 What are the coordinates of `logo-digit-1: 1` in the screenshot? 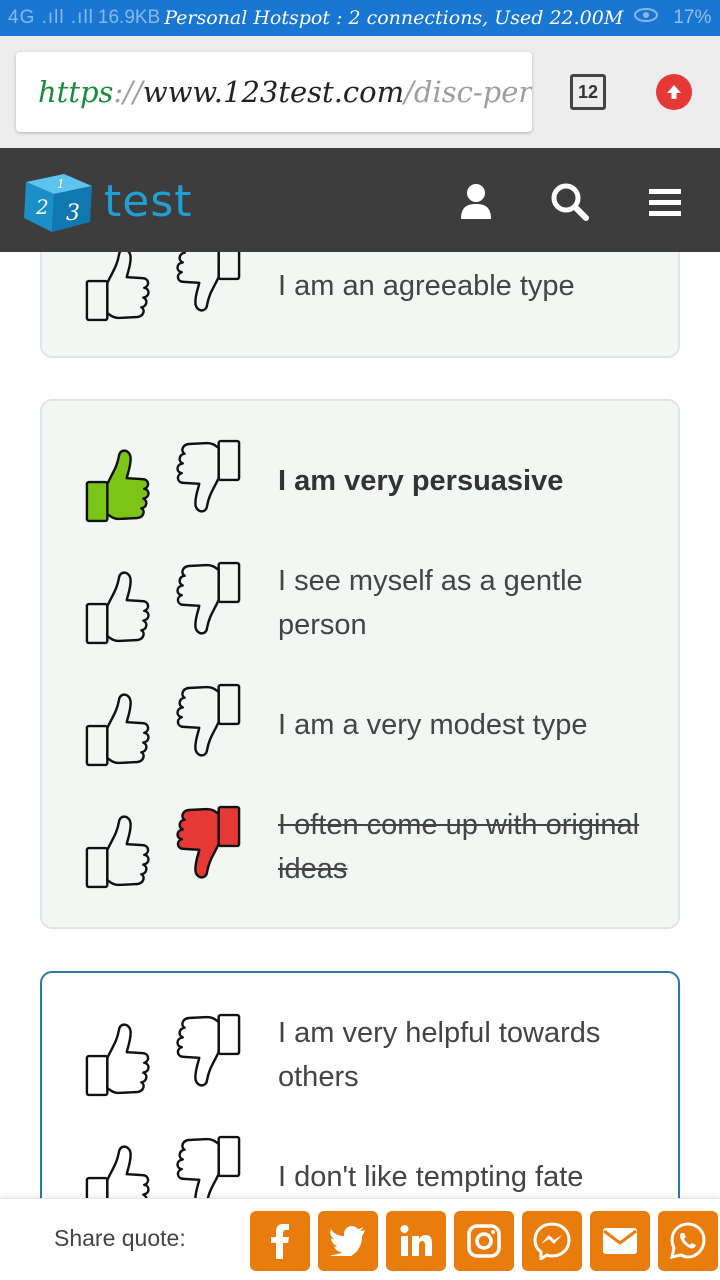 It's located at (61, 184).